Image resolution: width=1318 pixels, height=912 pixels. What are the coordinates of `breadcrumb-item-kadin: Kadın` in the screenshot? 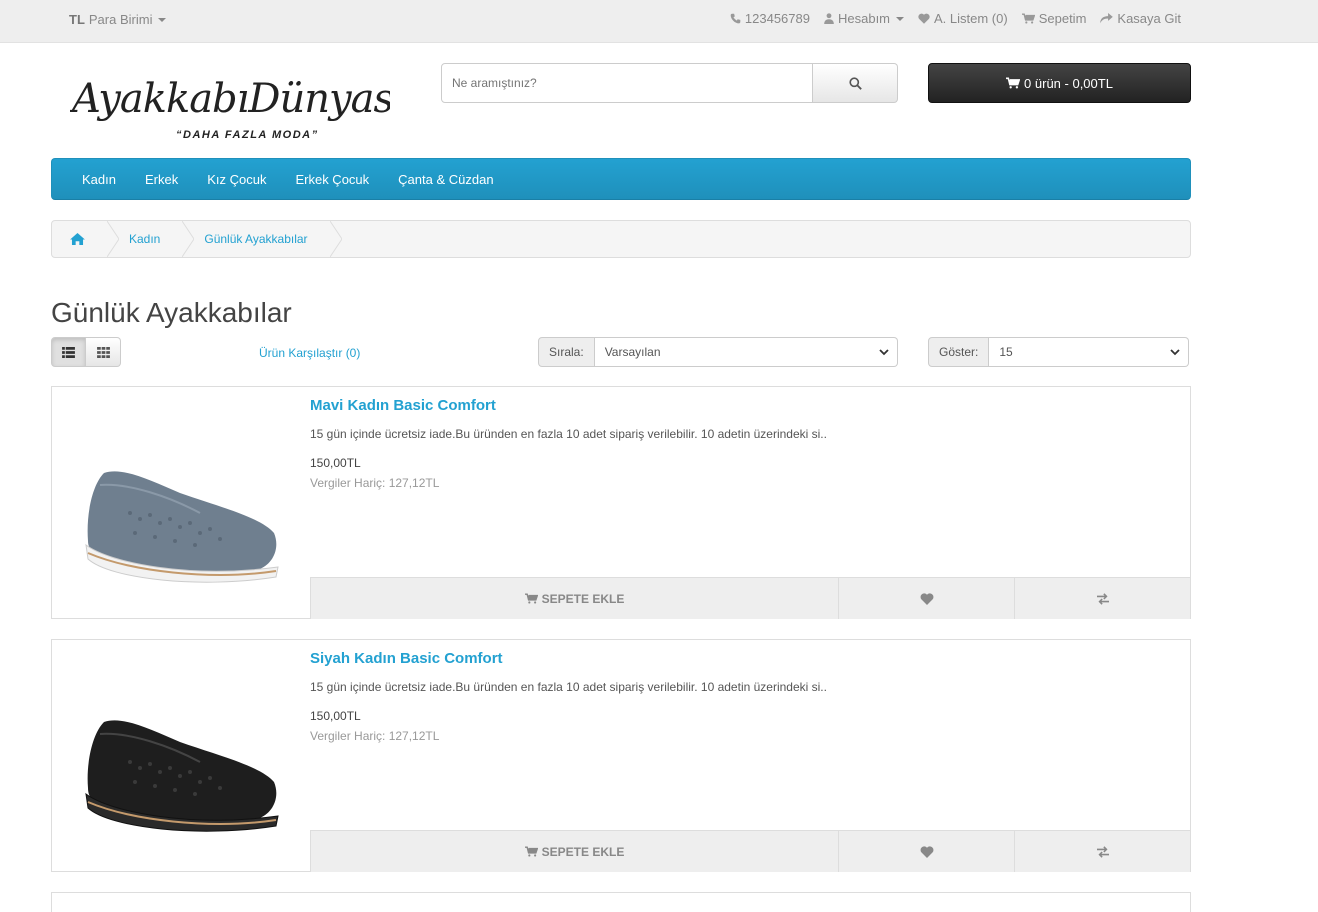 It's located at (151, 239).